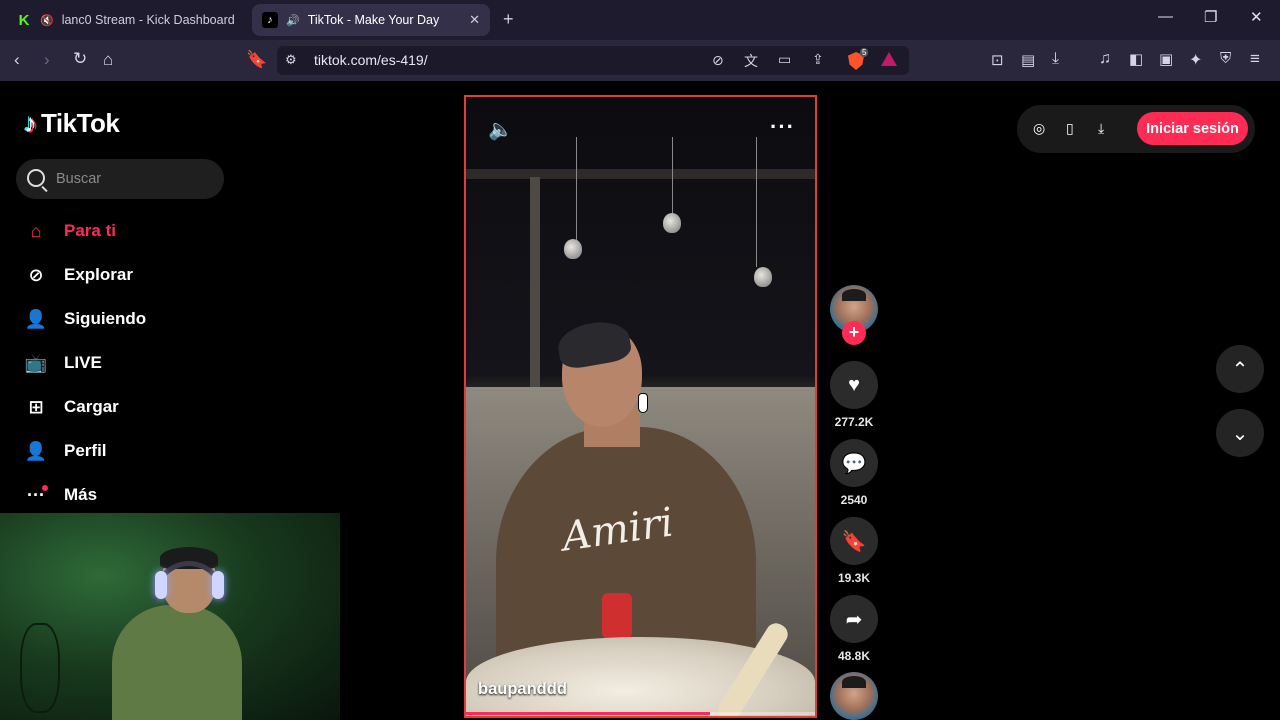 The width and height of the screenshot is (1280, 720). Describe the element at coordinates (1070, 128) in the screenshot. I see `mobile-app-icon: ▯` at that location.